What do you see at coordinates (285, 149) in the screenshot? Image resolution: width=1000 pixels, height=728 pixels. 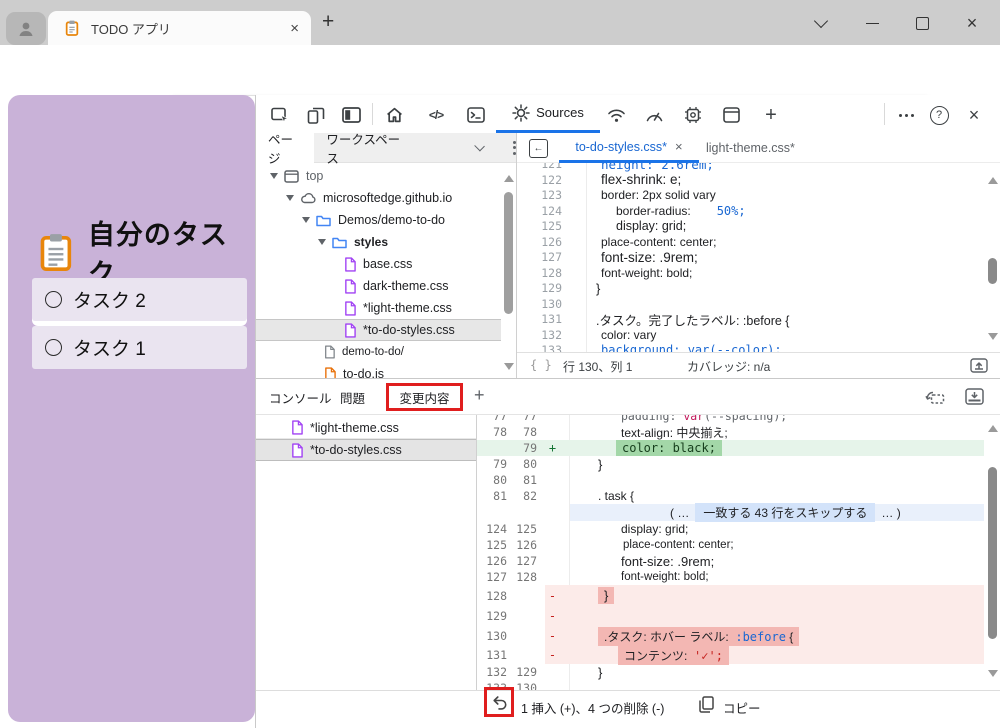 I see `tab-page: ページ` at bounding box center [285, 149].